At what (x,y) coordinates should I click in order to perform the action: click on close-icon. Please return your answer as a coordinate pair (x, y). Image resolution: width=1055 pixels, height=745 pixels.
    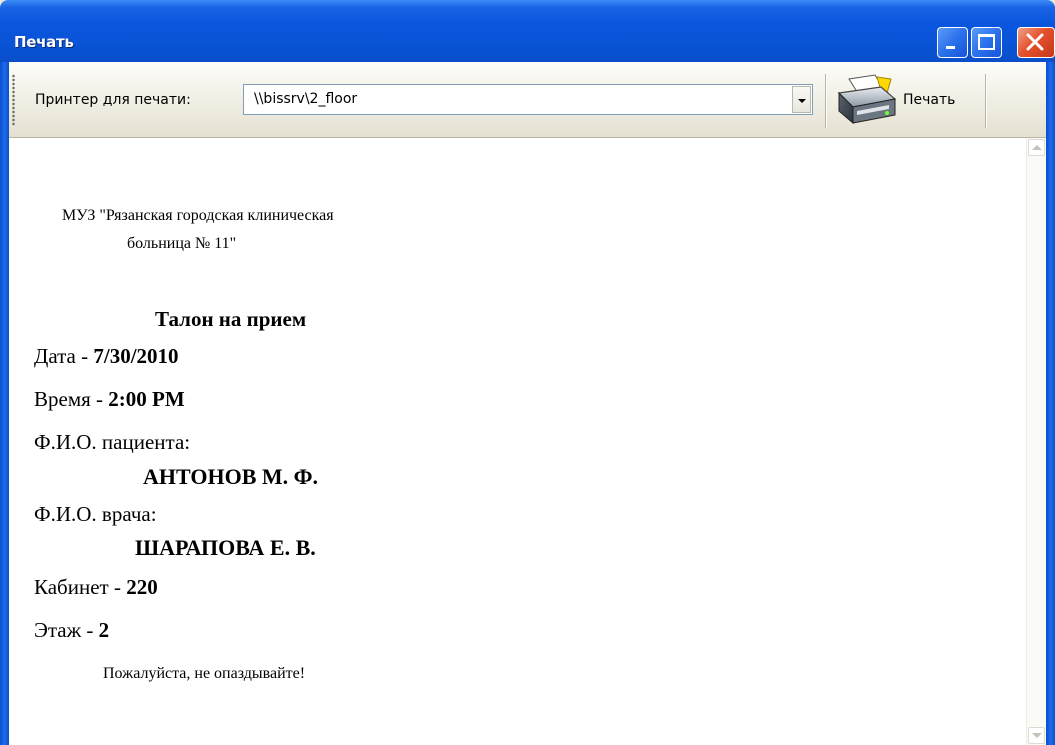
    Looking at the image, I should click on (1035, 42).